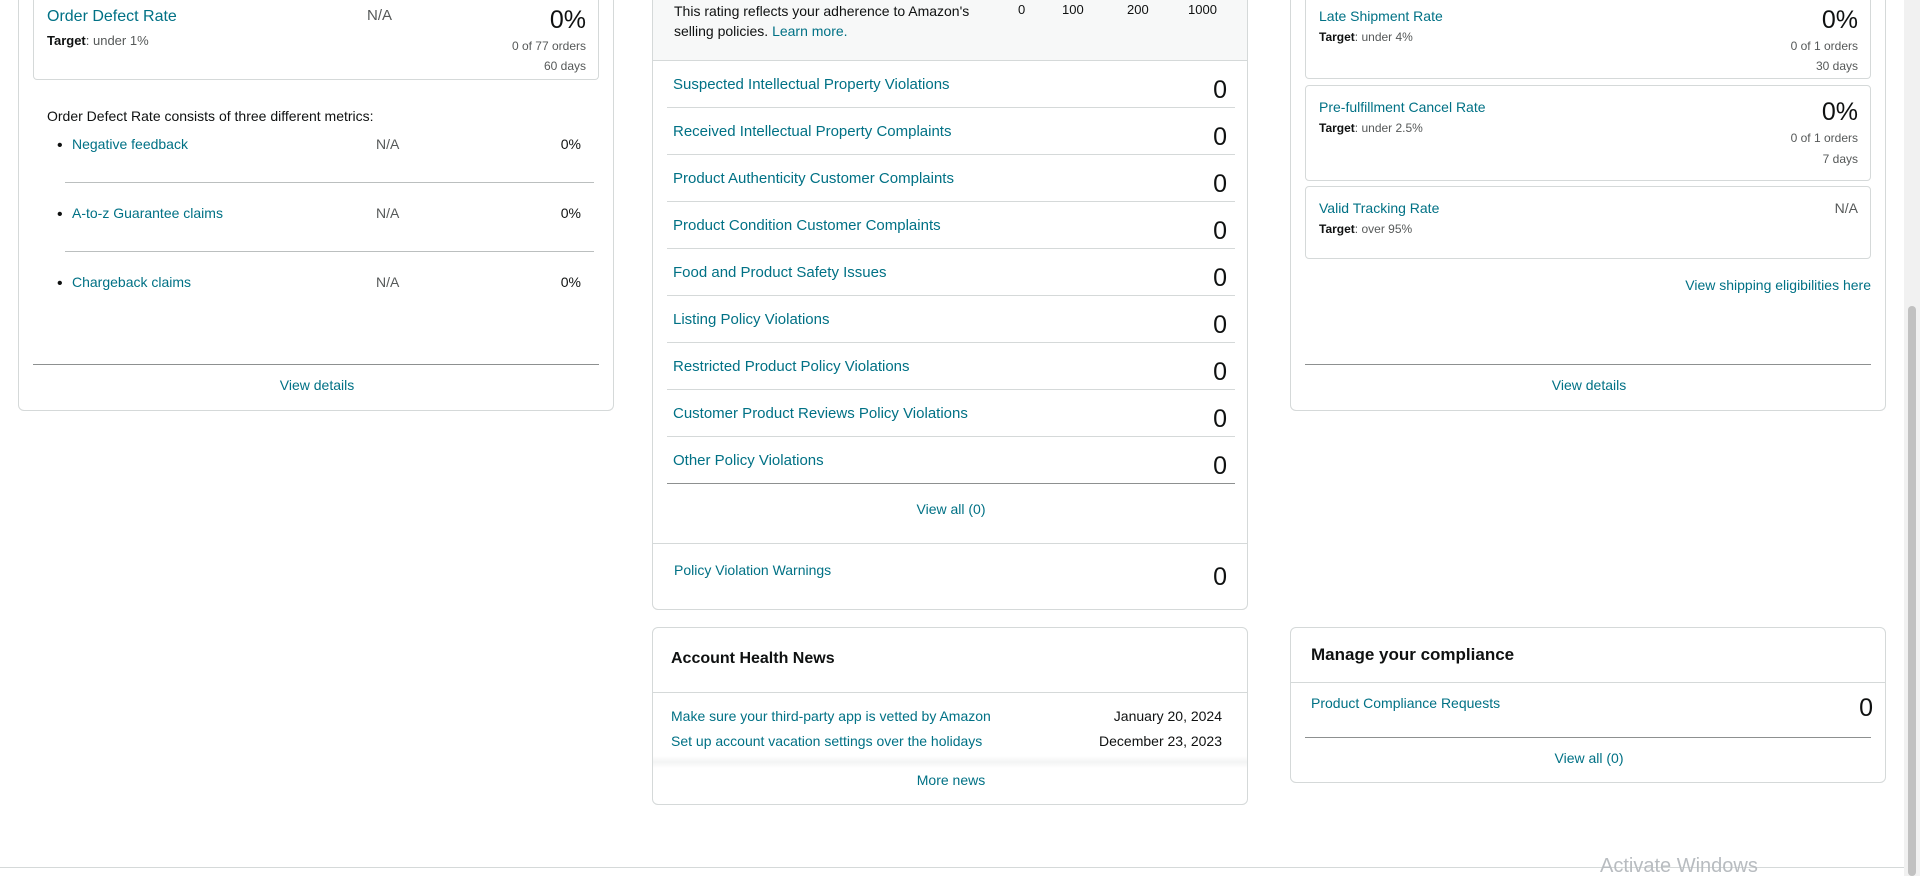 The height and width of the screenshot is (878, 1920). What do you see at coordinates (320, 220) in the screenshot?
I see `metric-row-atoz: • A-to-z Guarantee claims N/A 0%` at bounding box center [320, 220].